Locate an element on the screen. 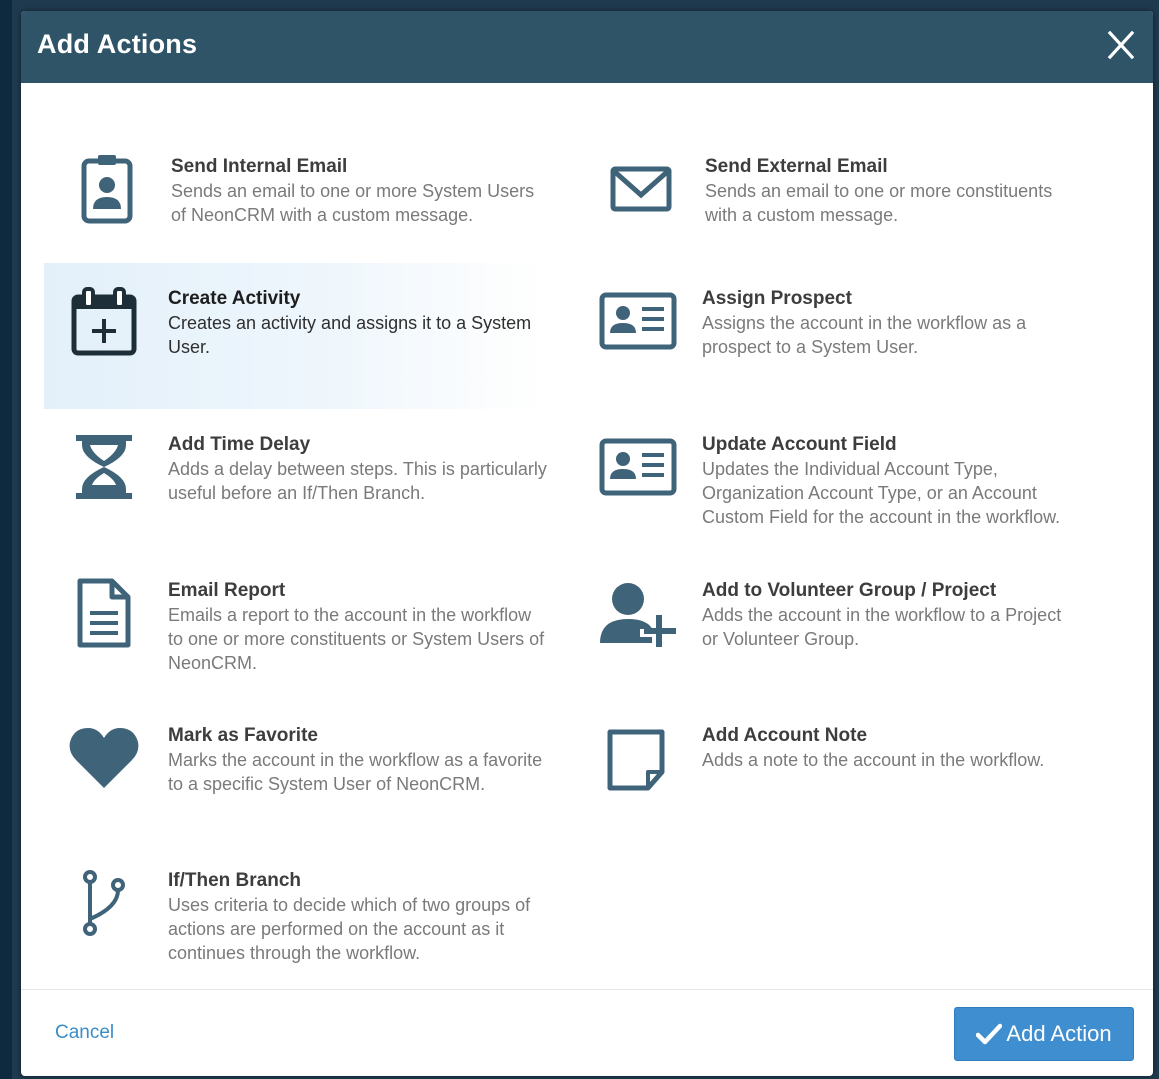 The width and height of the screenshot is (1159, 1079). modal-footer: Cancel Add Action is located at coordinates (587, 1032).